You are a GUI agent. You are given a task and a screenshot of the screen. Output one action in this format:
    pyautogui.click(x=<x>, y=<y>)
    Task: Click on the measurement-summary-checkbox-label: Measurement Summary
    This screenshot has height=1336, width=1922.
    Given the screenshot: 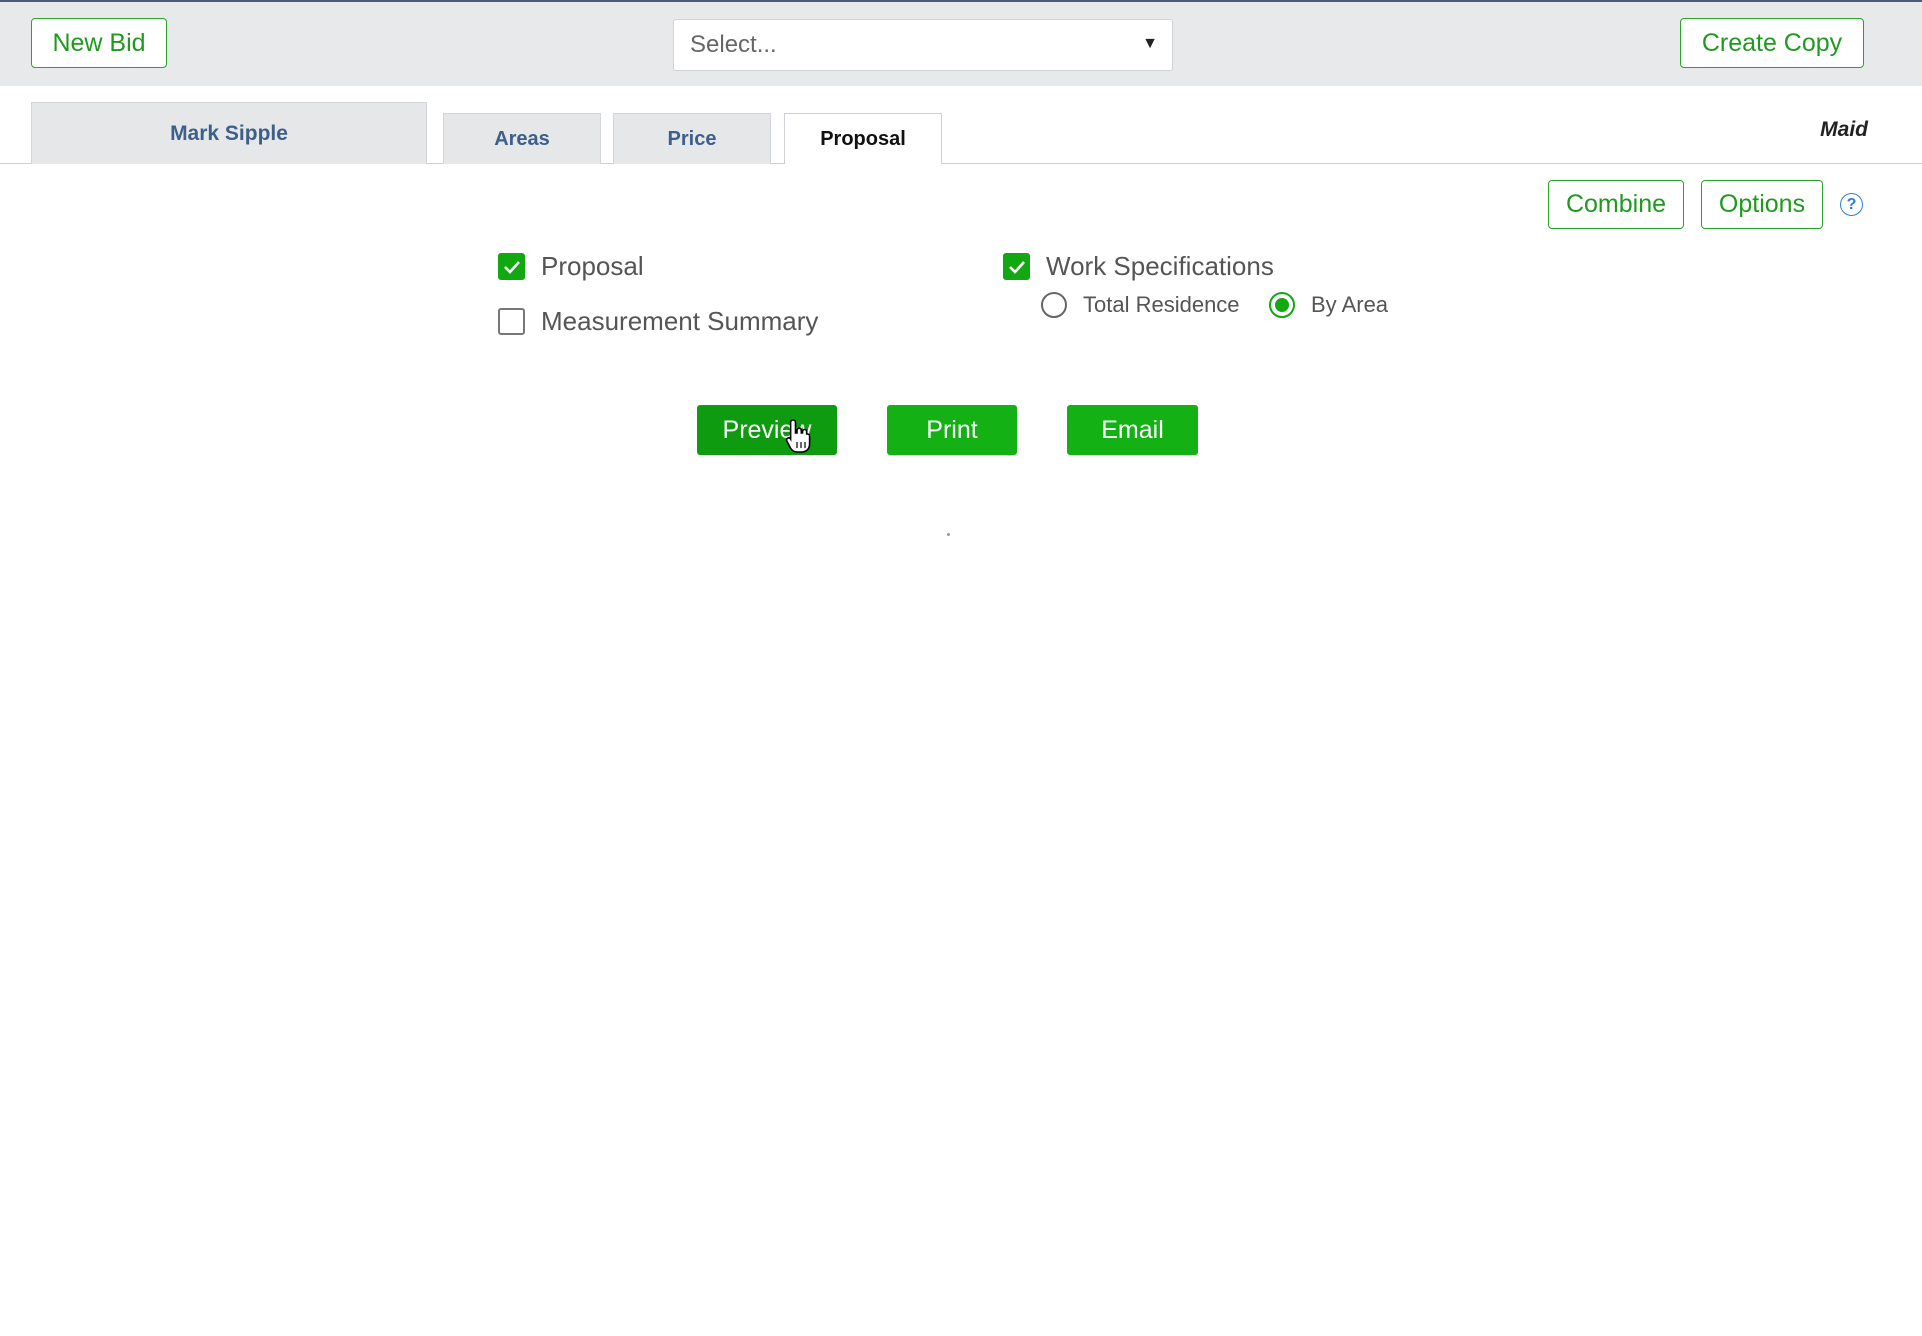 What is the action you would take?
    pyautogui.click(x=680, y=321)
    